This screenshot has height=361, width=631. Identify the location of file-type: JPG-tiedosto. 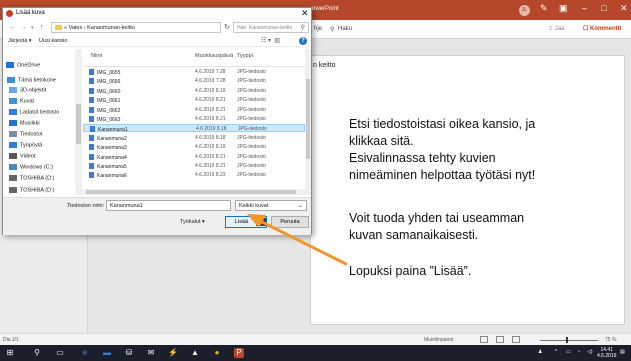
(251, 90).